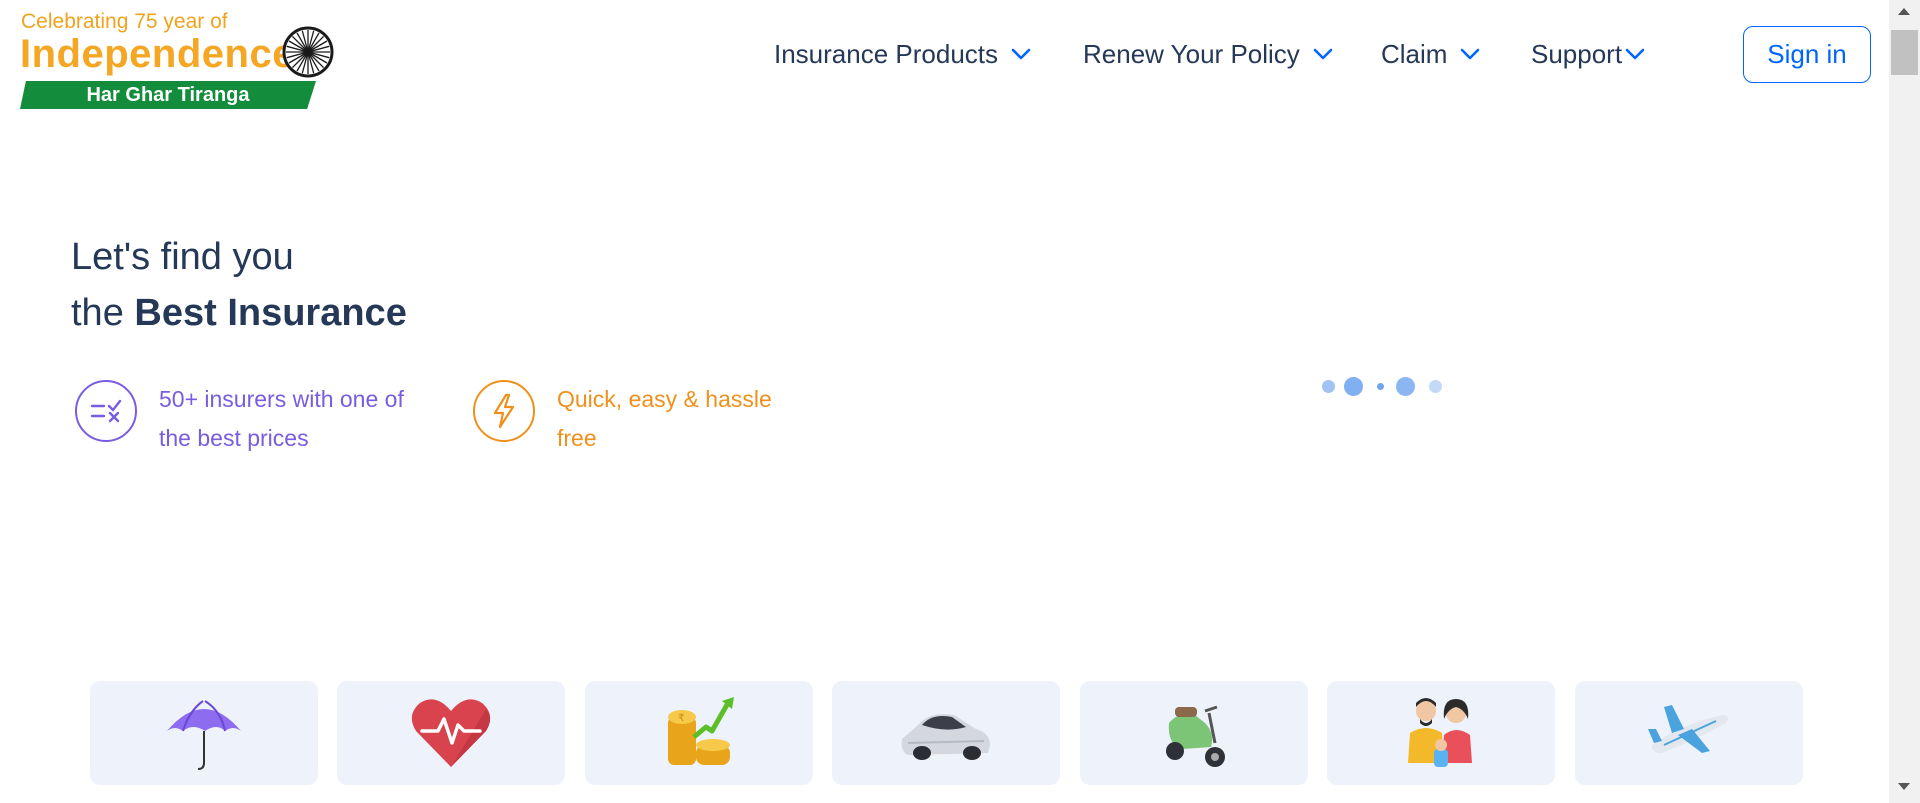 This screenshot has height=803, width=1920. What do you see at coordinates (1904, 786) in the screenshot?
I see `scroll-down-arrow-icon` at bounding box center [1904, 786].